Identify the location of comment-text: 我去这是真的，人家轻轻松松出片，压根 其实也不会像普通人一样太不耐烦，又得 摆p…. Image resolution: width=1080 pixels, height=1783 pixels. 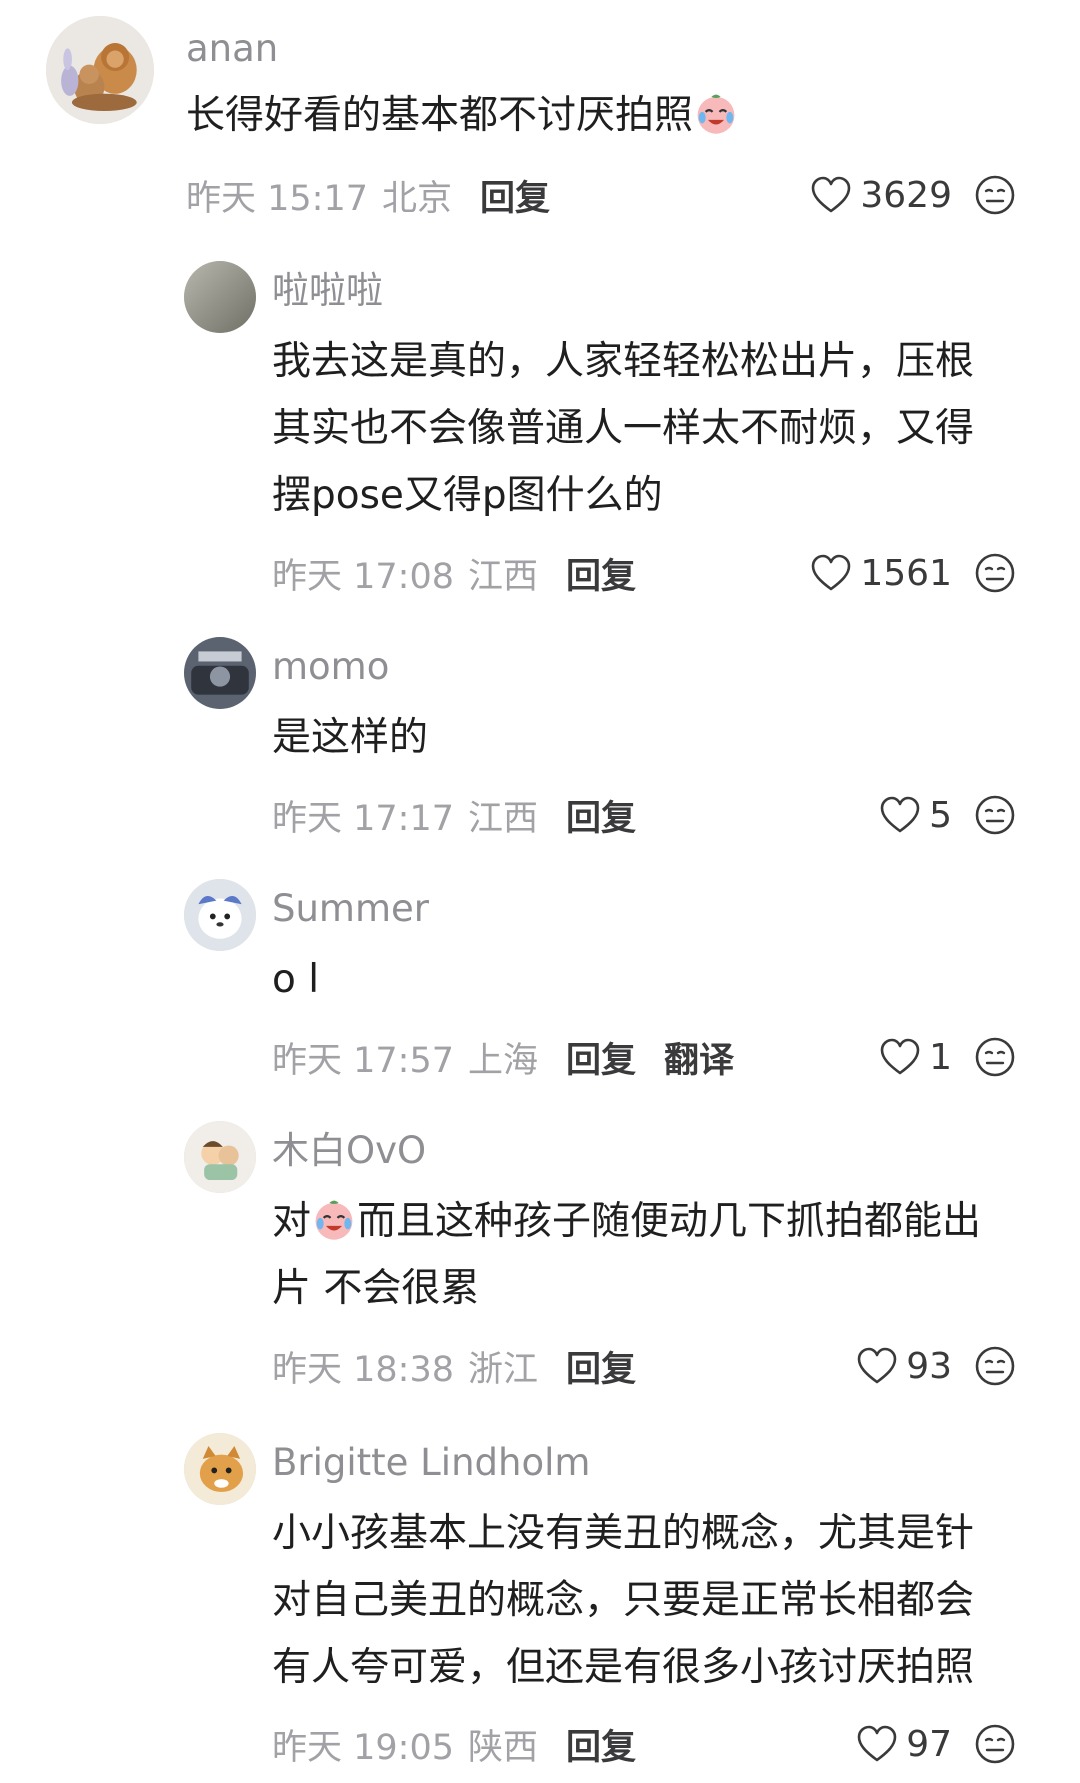
(623, 428).